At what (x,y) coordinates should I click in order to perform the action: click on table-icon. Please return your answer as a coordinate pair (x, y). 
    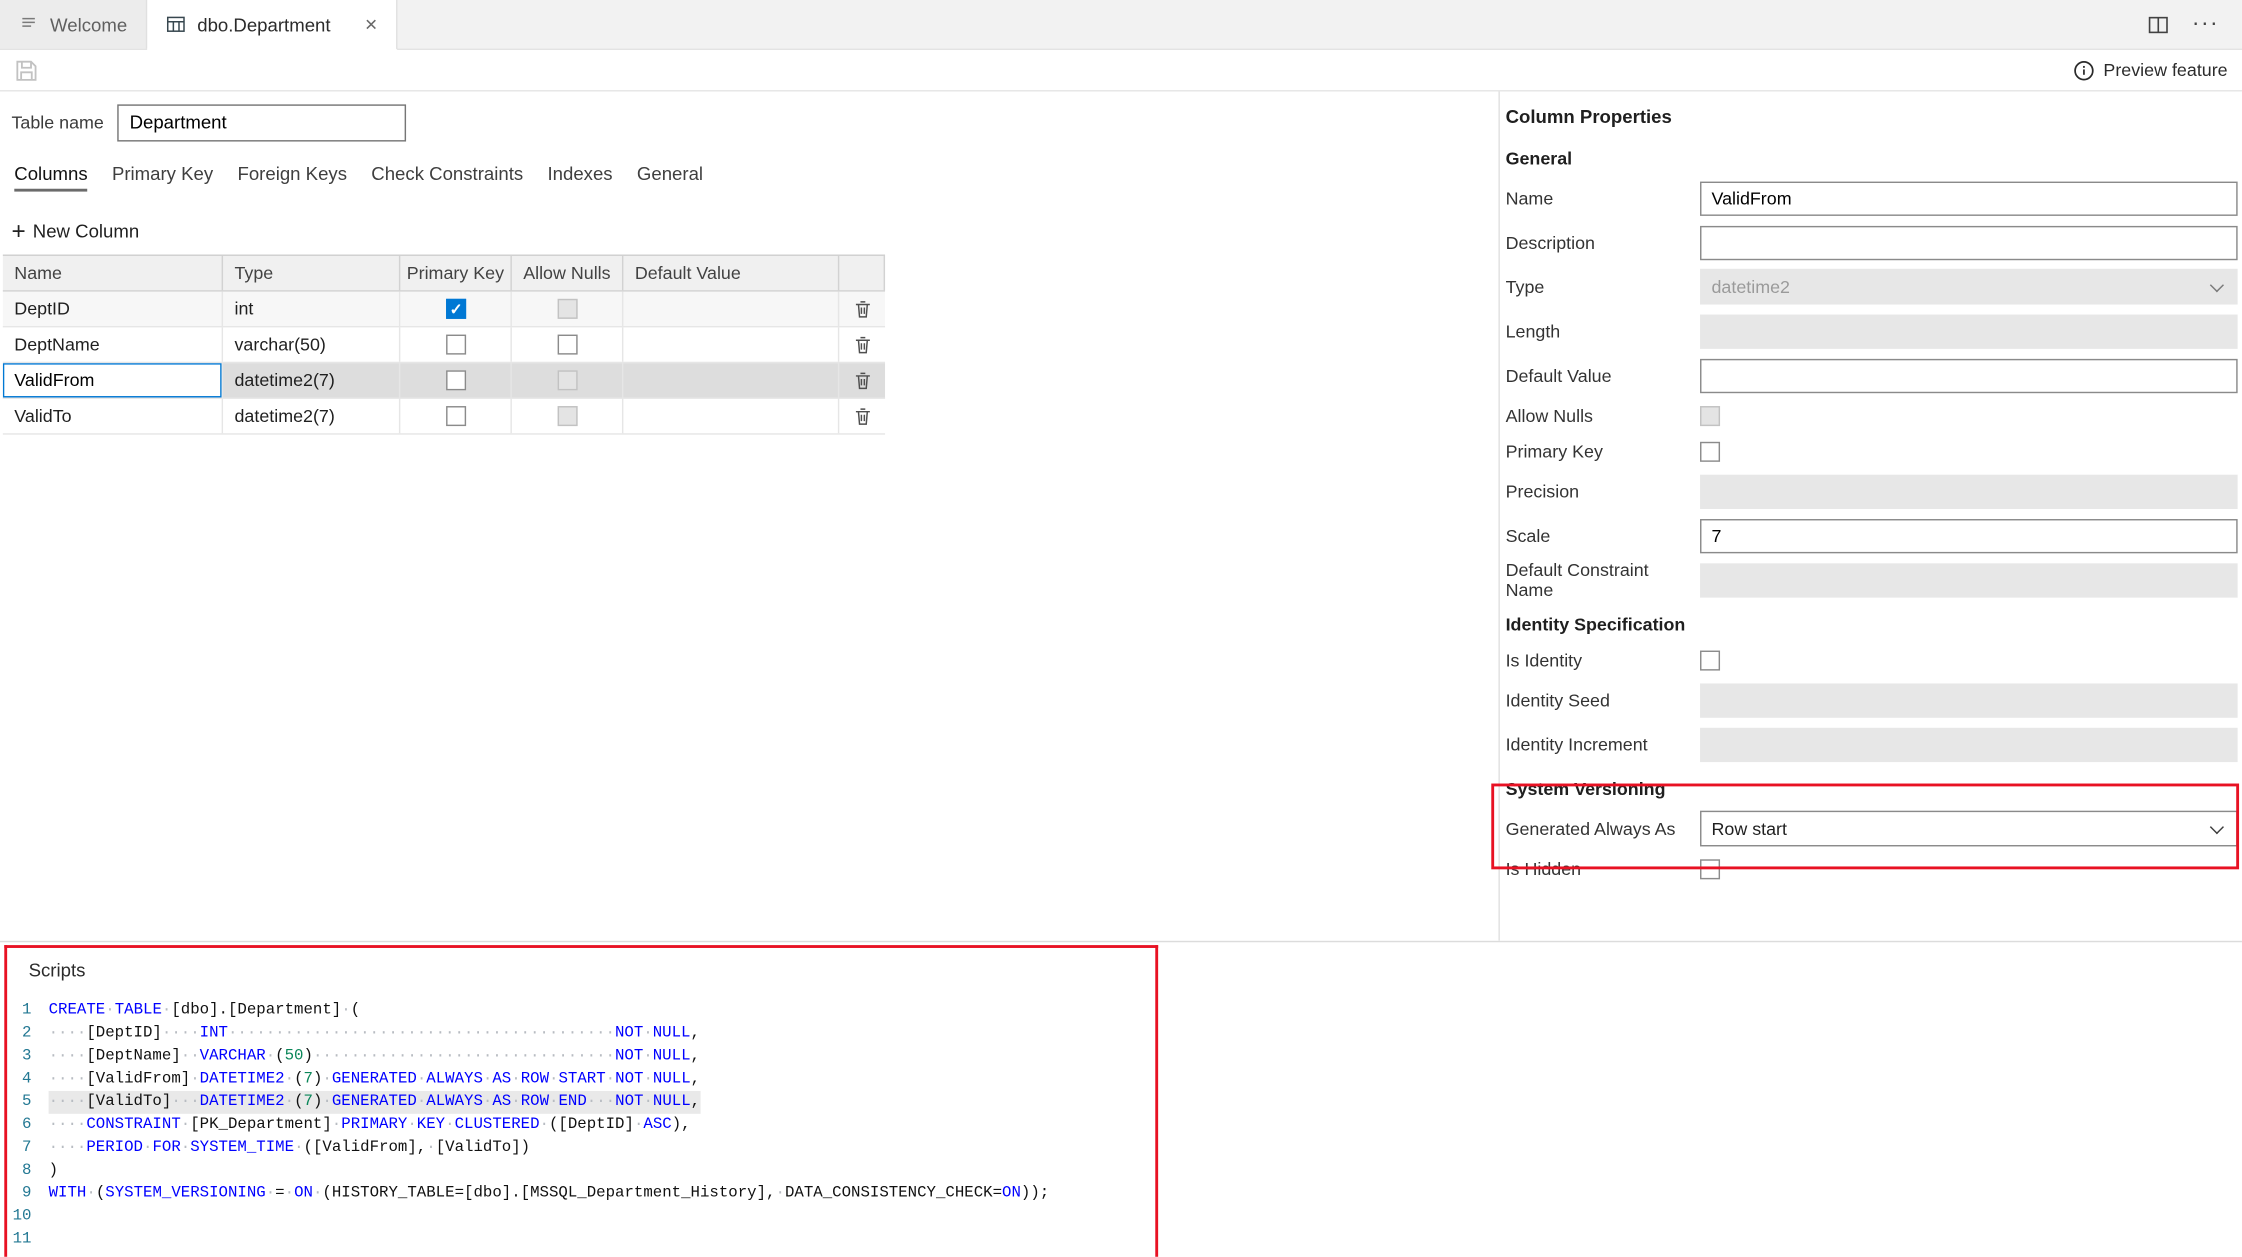
    Looking at the image, I should click on (176, 24).